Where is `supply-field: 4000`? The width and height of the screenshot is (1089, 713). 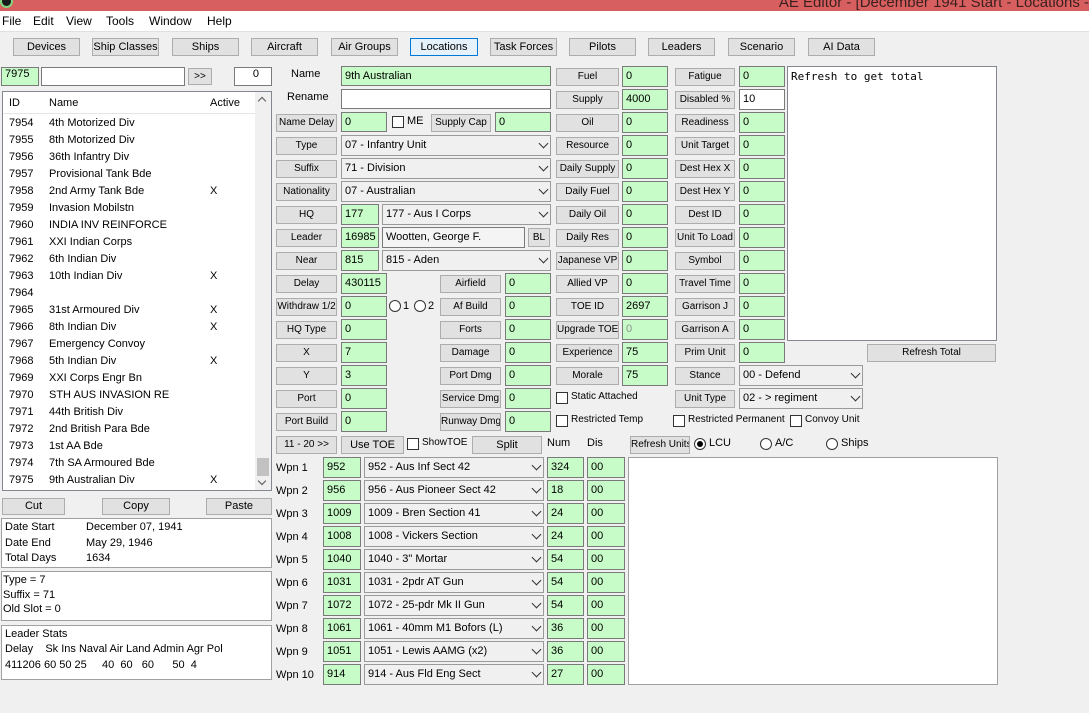
supply-field: 4000 is located at coordinates (645, 99).